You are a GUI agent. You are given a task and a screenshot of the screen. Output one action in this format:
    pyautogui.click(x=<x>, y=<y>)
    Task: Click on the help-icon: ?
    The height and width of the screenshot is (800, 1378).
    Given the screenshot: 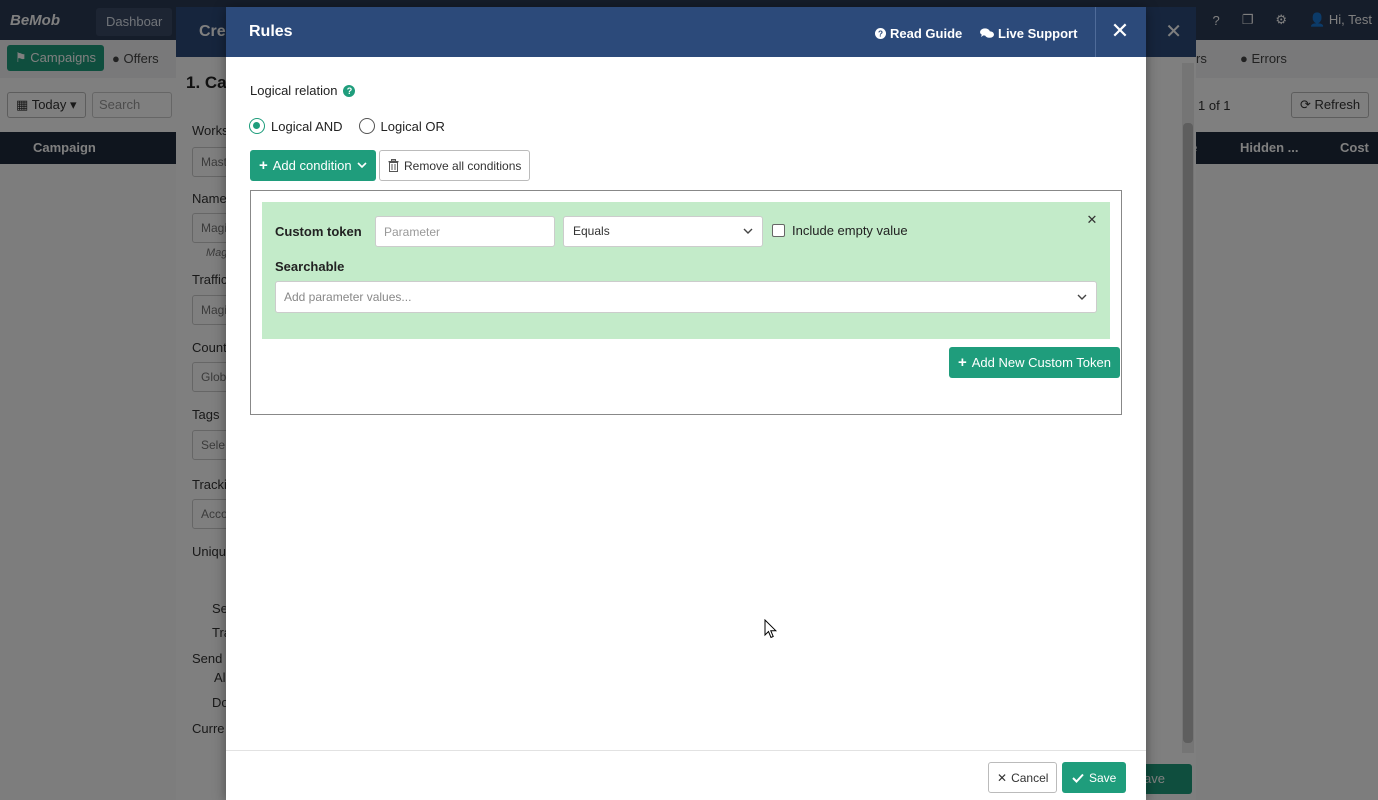 What is the action you would take?
    pyautogui.click(x=349, y=90)
    